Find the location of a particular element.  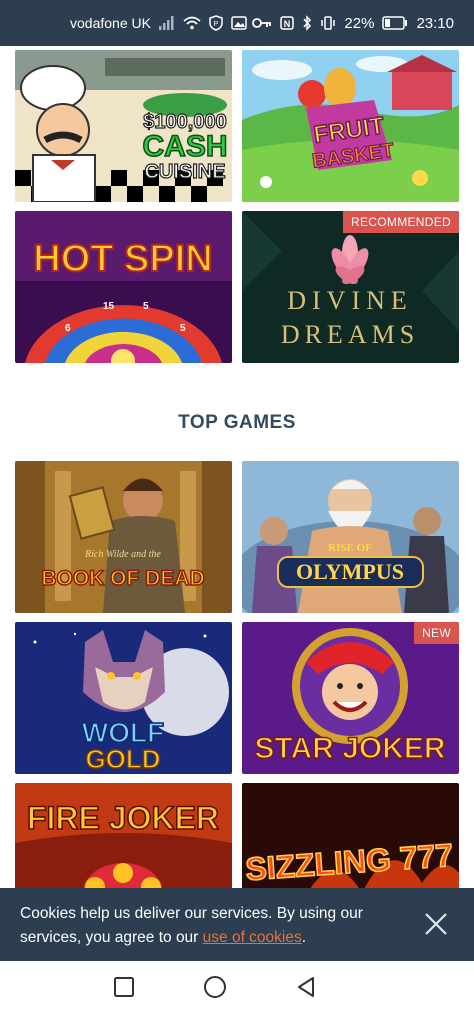

shield-icon: P is located at coordinates (216, 23).